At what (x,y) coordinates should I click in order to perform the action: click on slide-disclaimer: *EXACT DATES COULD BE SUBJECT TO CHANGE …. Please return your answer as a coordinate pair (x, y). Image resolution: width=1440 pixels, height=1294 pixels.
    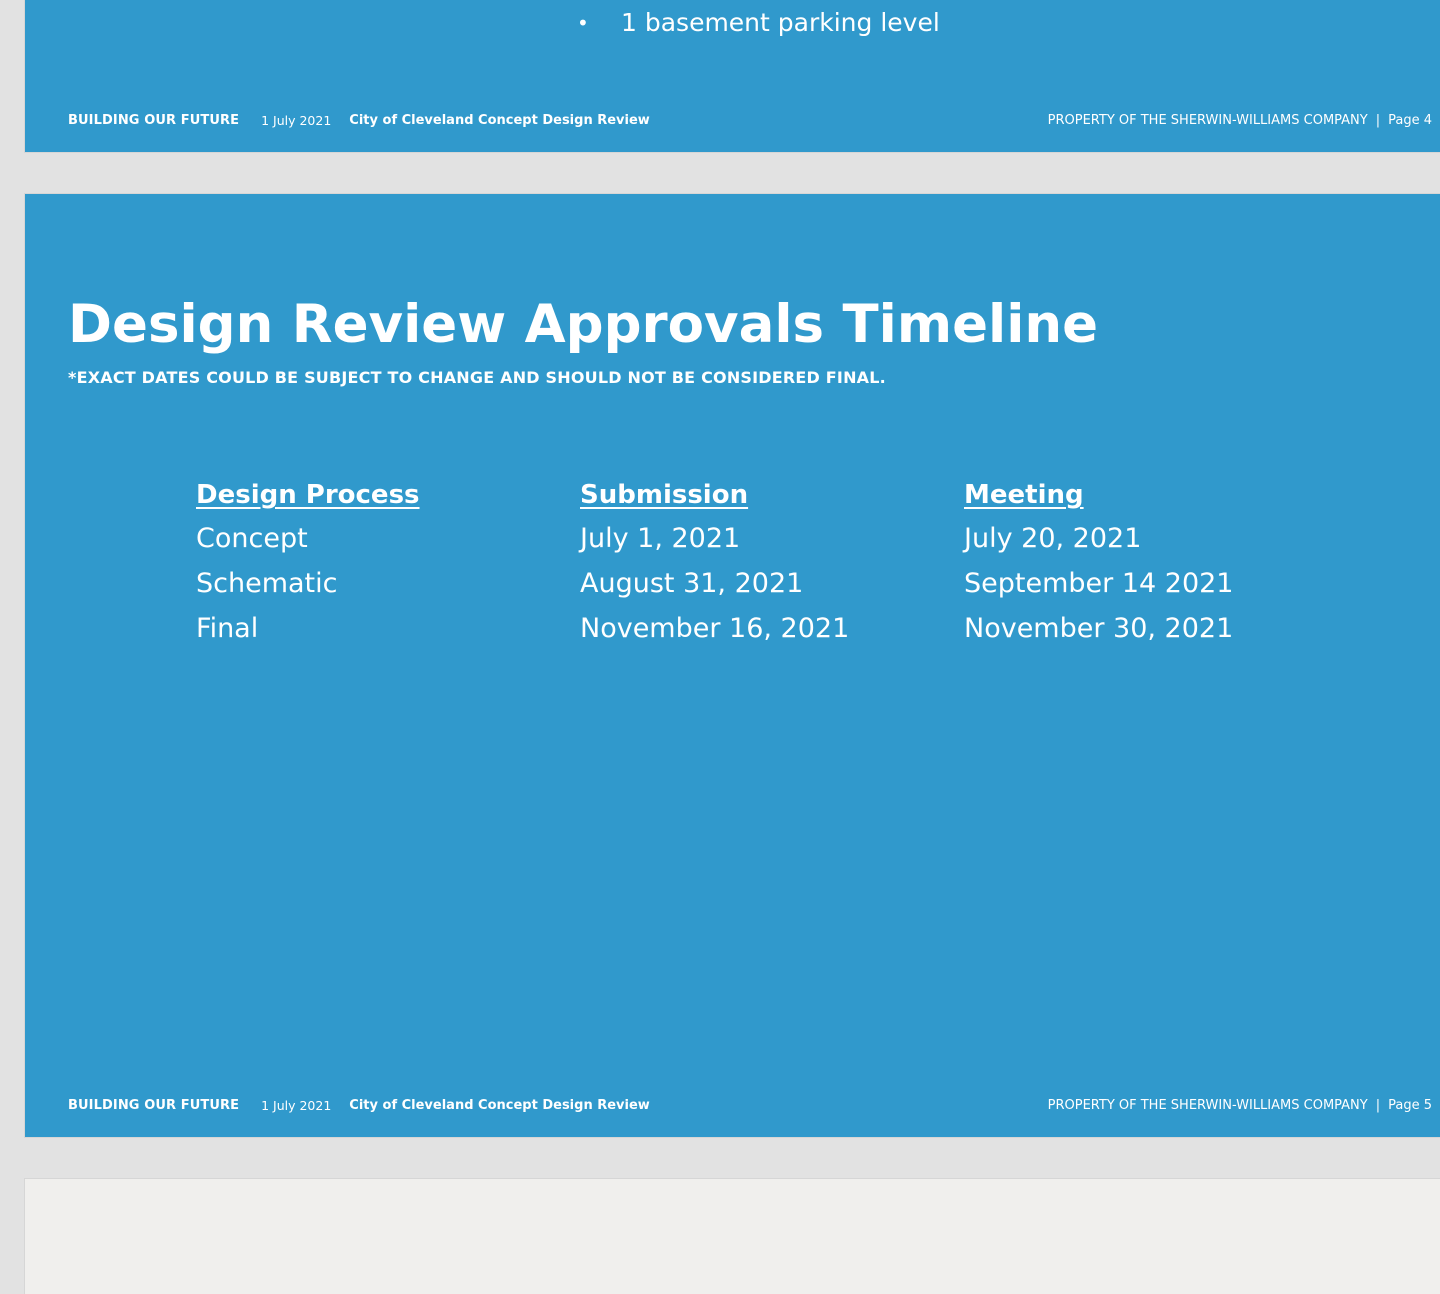
    Looking at the image, I should click on (477, 377).